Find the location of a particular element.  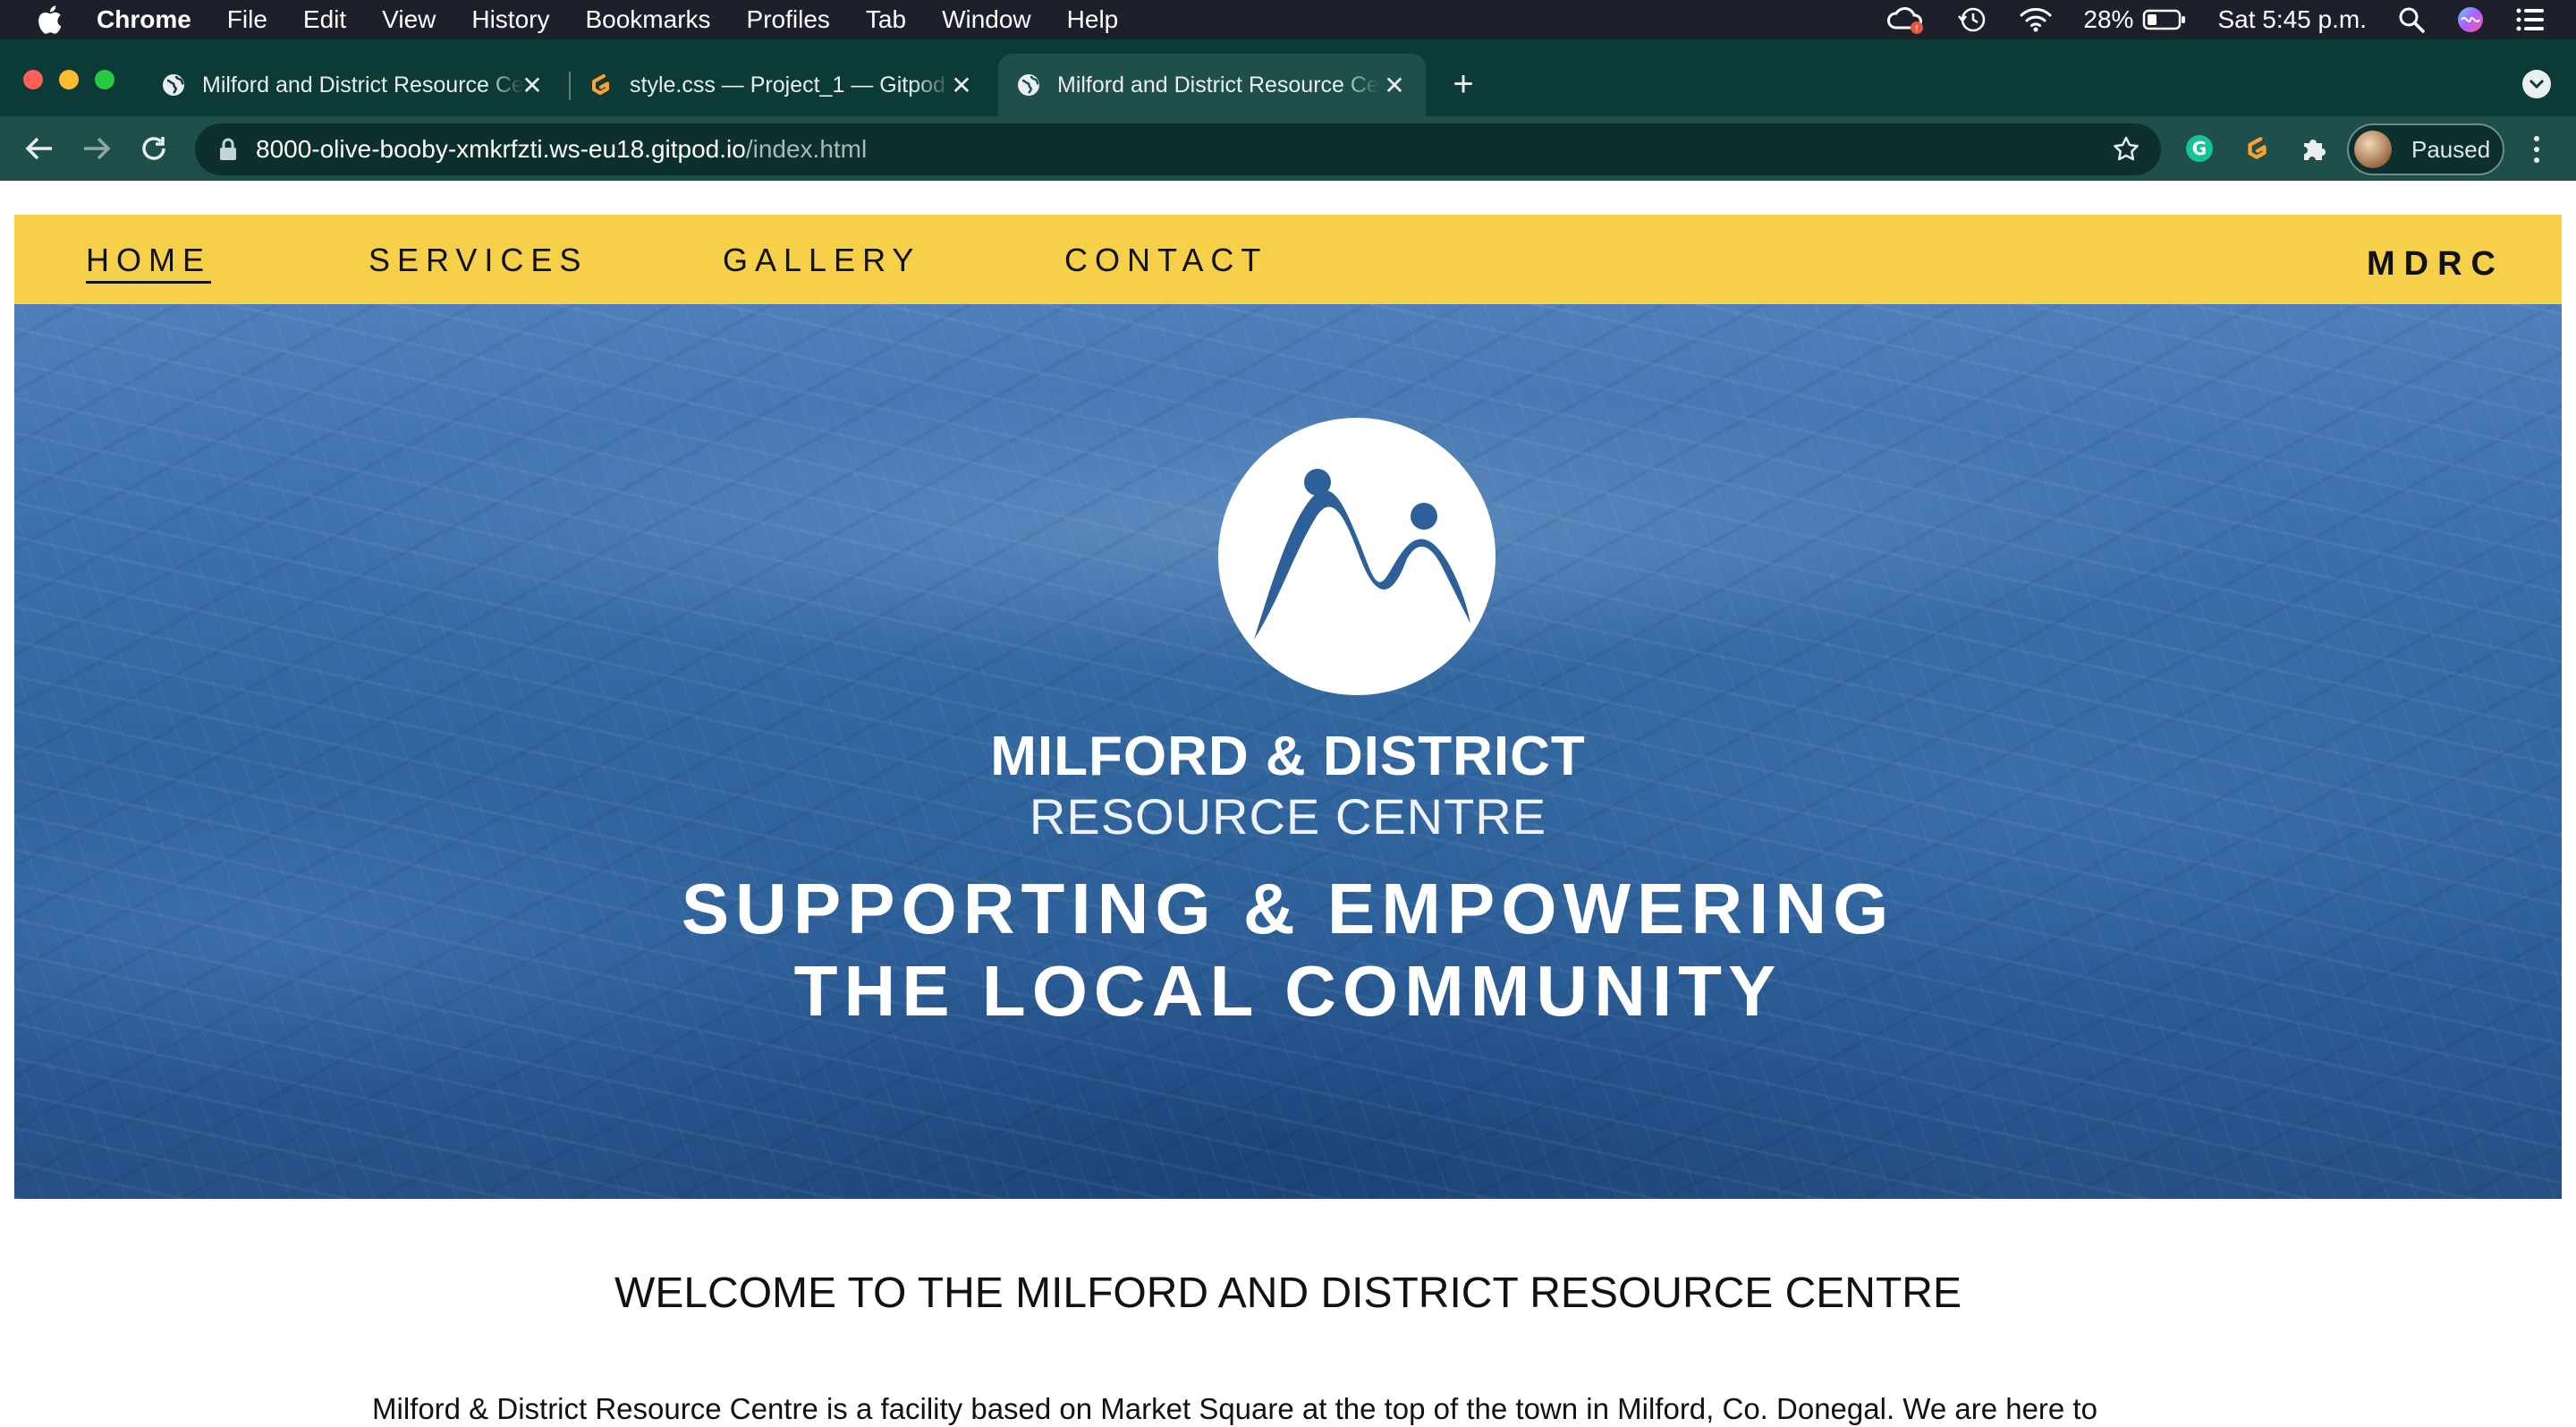

extensions-puzzle-icon is located at coordinates (2314, 149).